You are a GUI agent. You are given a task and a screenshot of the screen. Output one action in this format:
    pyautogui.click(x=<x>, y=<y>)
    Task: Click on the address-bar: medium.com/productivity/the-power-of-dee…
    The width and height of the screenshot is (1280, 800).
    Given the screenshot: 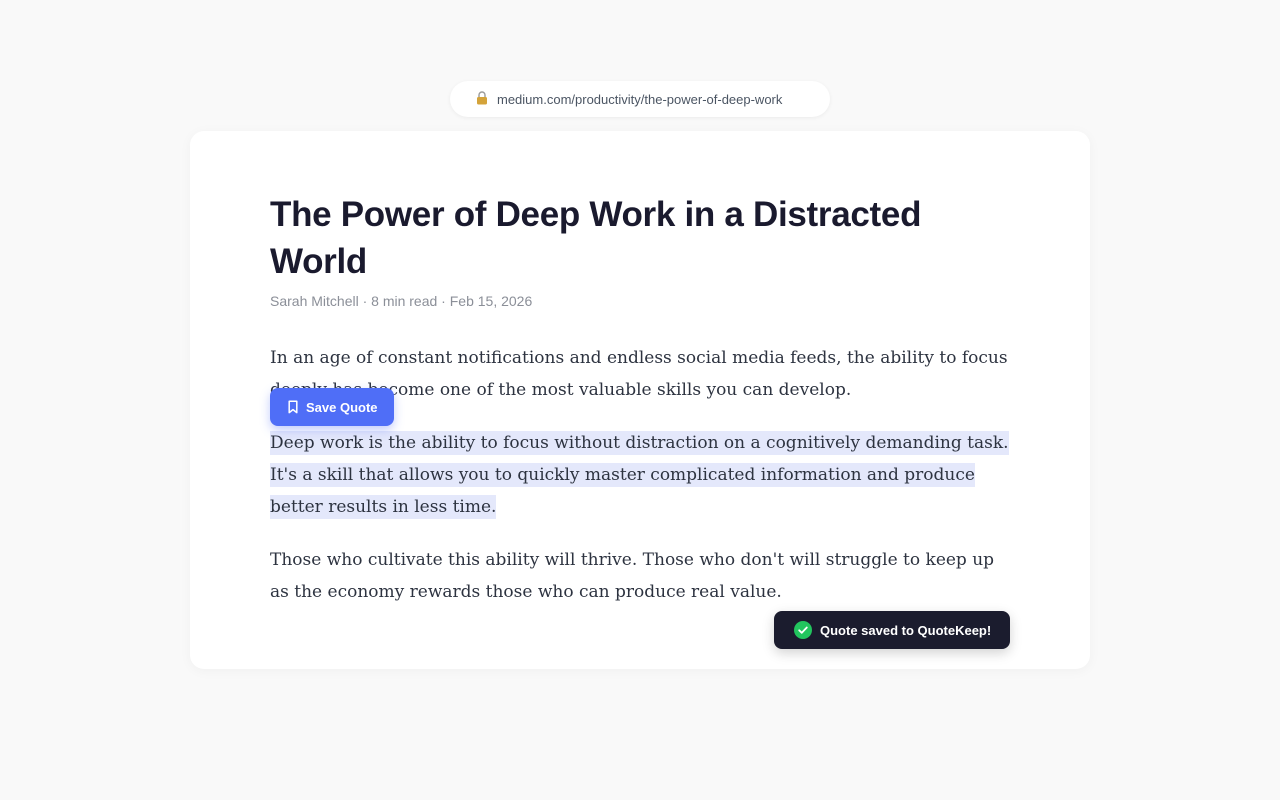 What is the action you would take?
    pyautogui.click(x=640, y=99)
    